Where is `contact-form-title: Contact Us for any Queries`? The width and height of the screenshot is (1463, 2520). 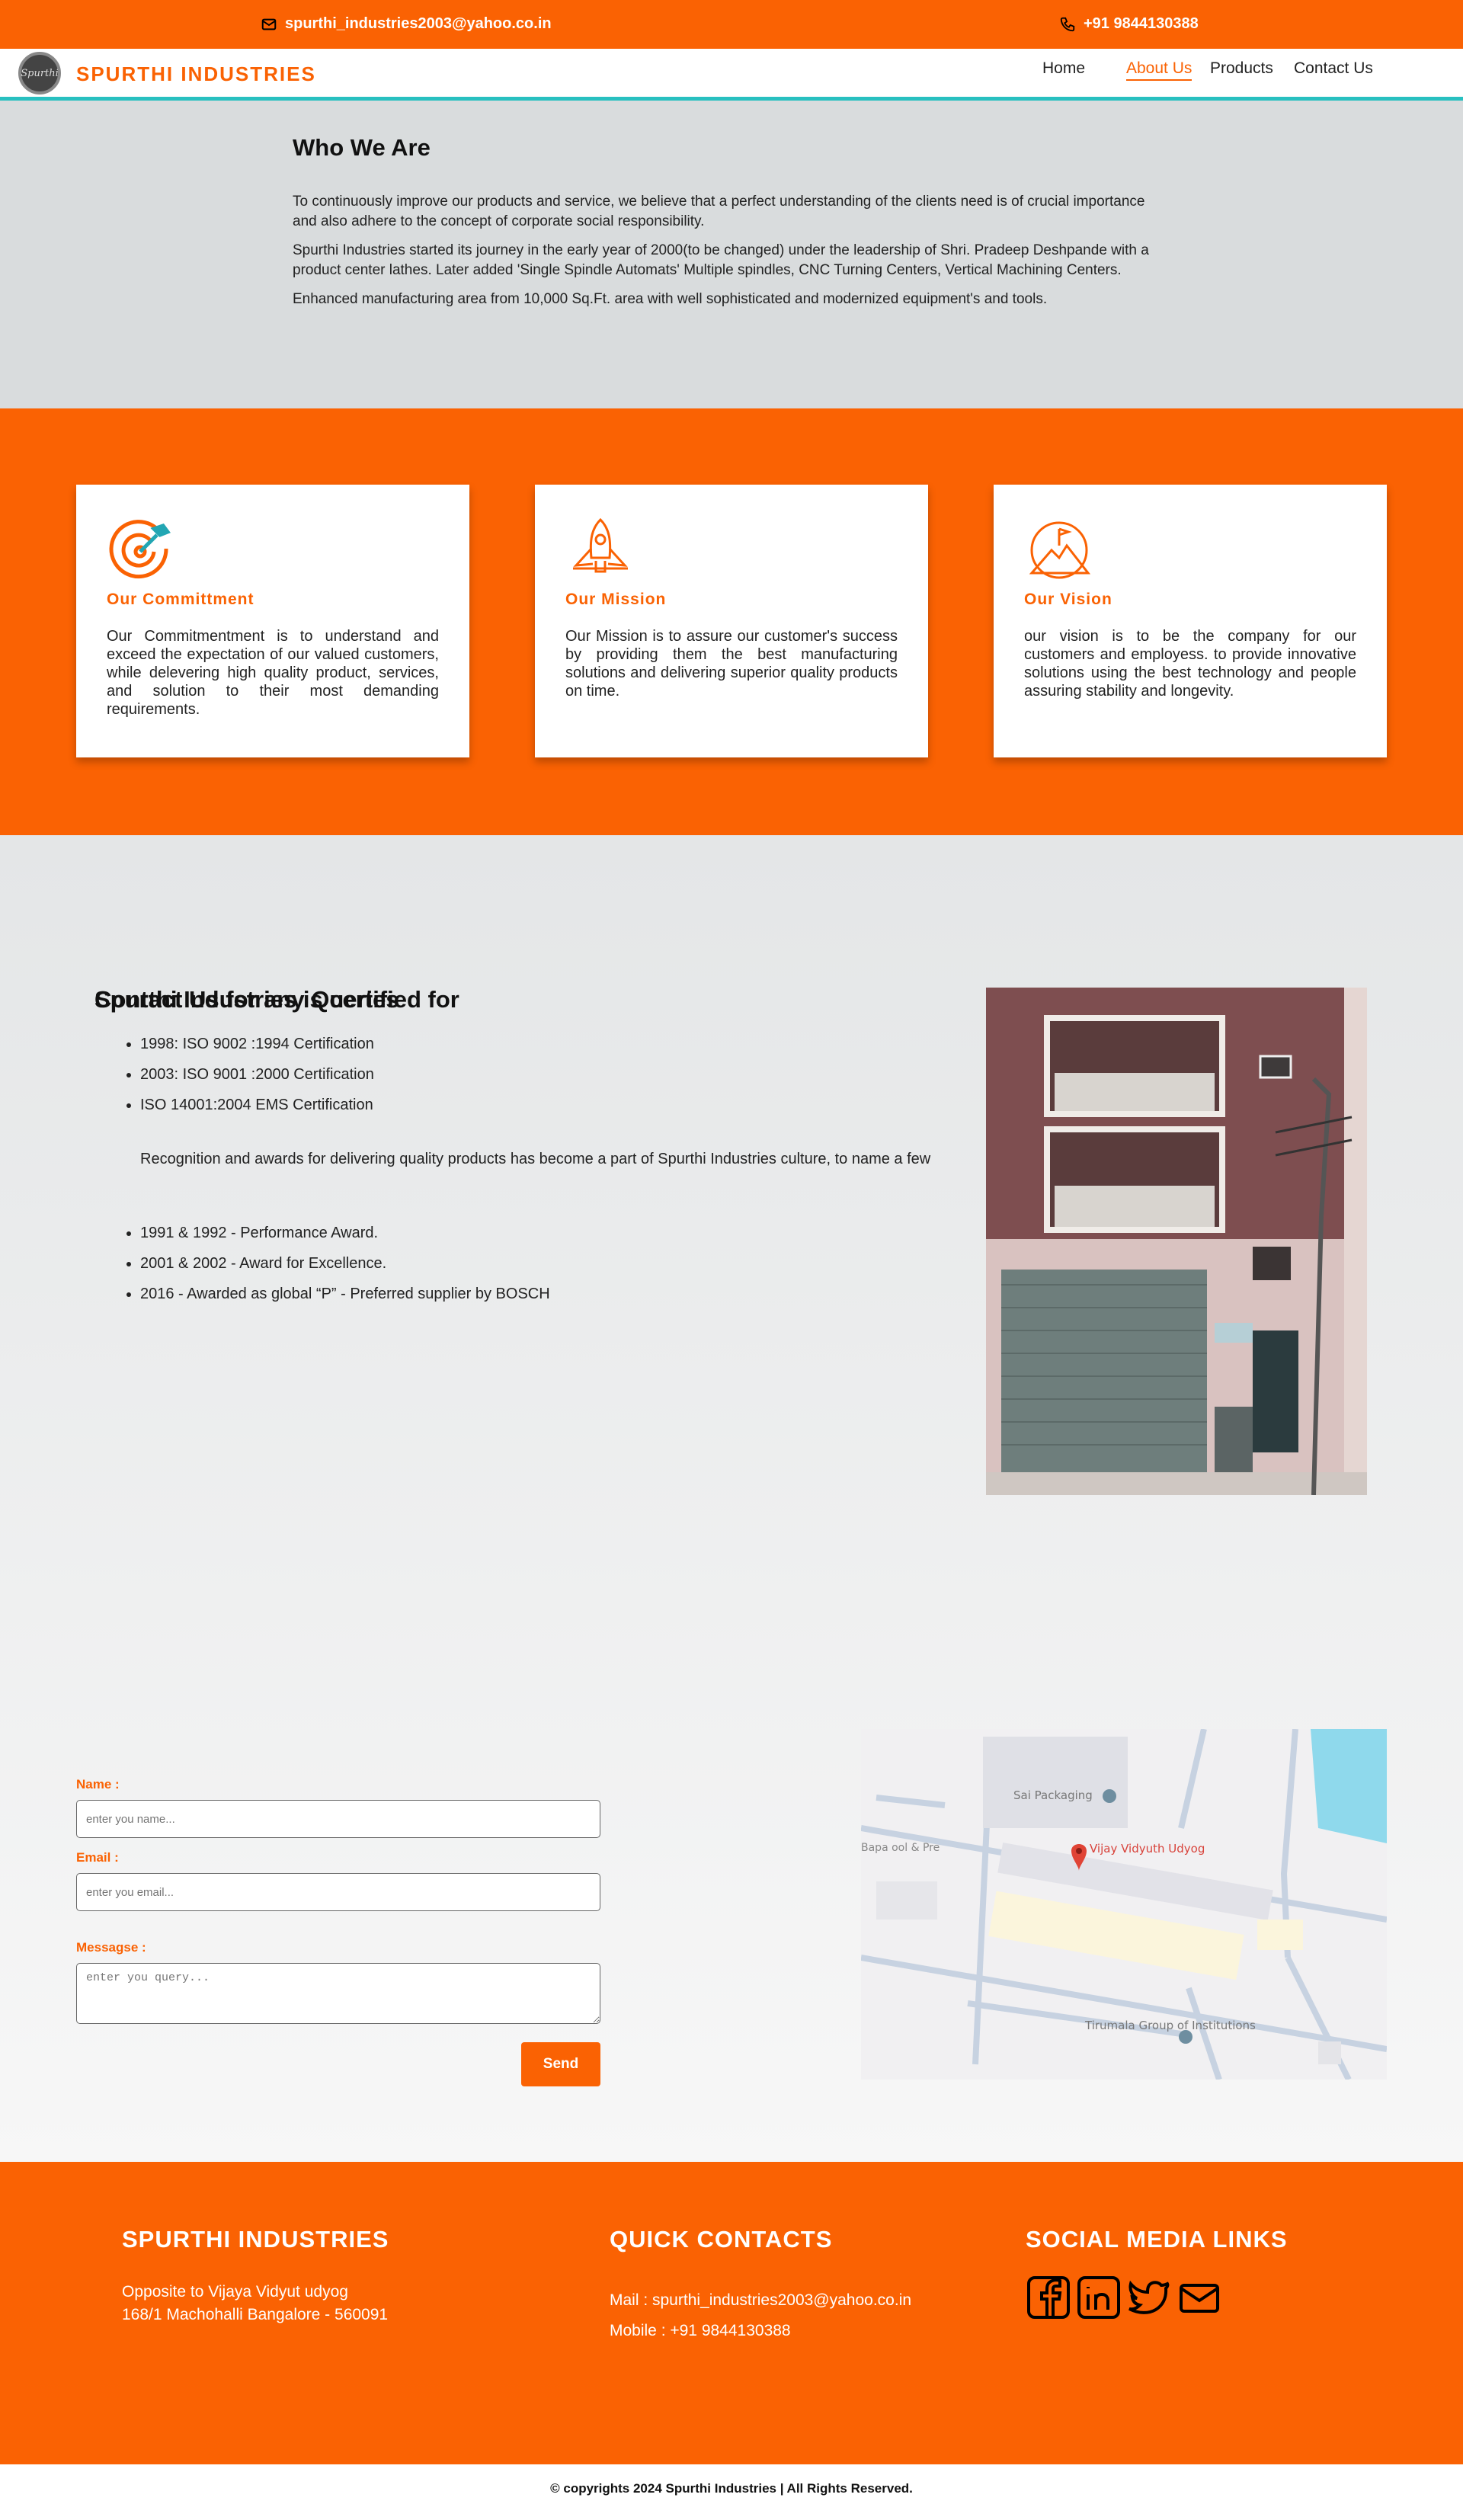 contact-form-title: Contact Us for any Queries is located at coordinates (246, 999).